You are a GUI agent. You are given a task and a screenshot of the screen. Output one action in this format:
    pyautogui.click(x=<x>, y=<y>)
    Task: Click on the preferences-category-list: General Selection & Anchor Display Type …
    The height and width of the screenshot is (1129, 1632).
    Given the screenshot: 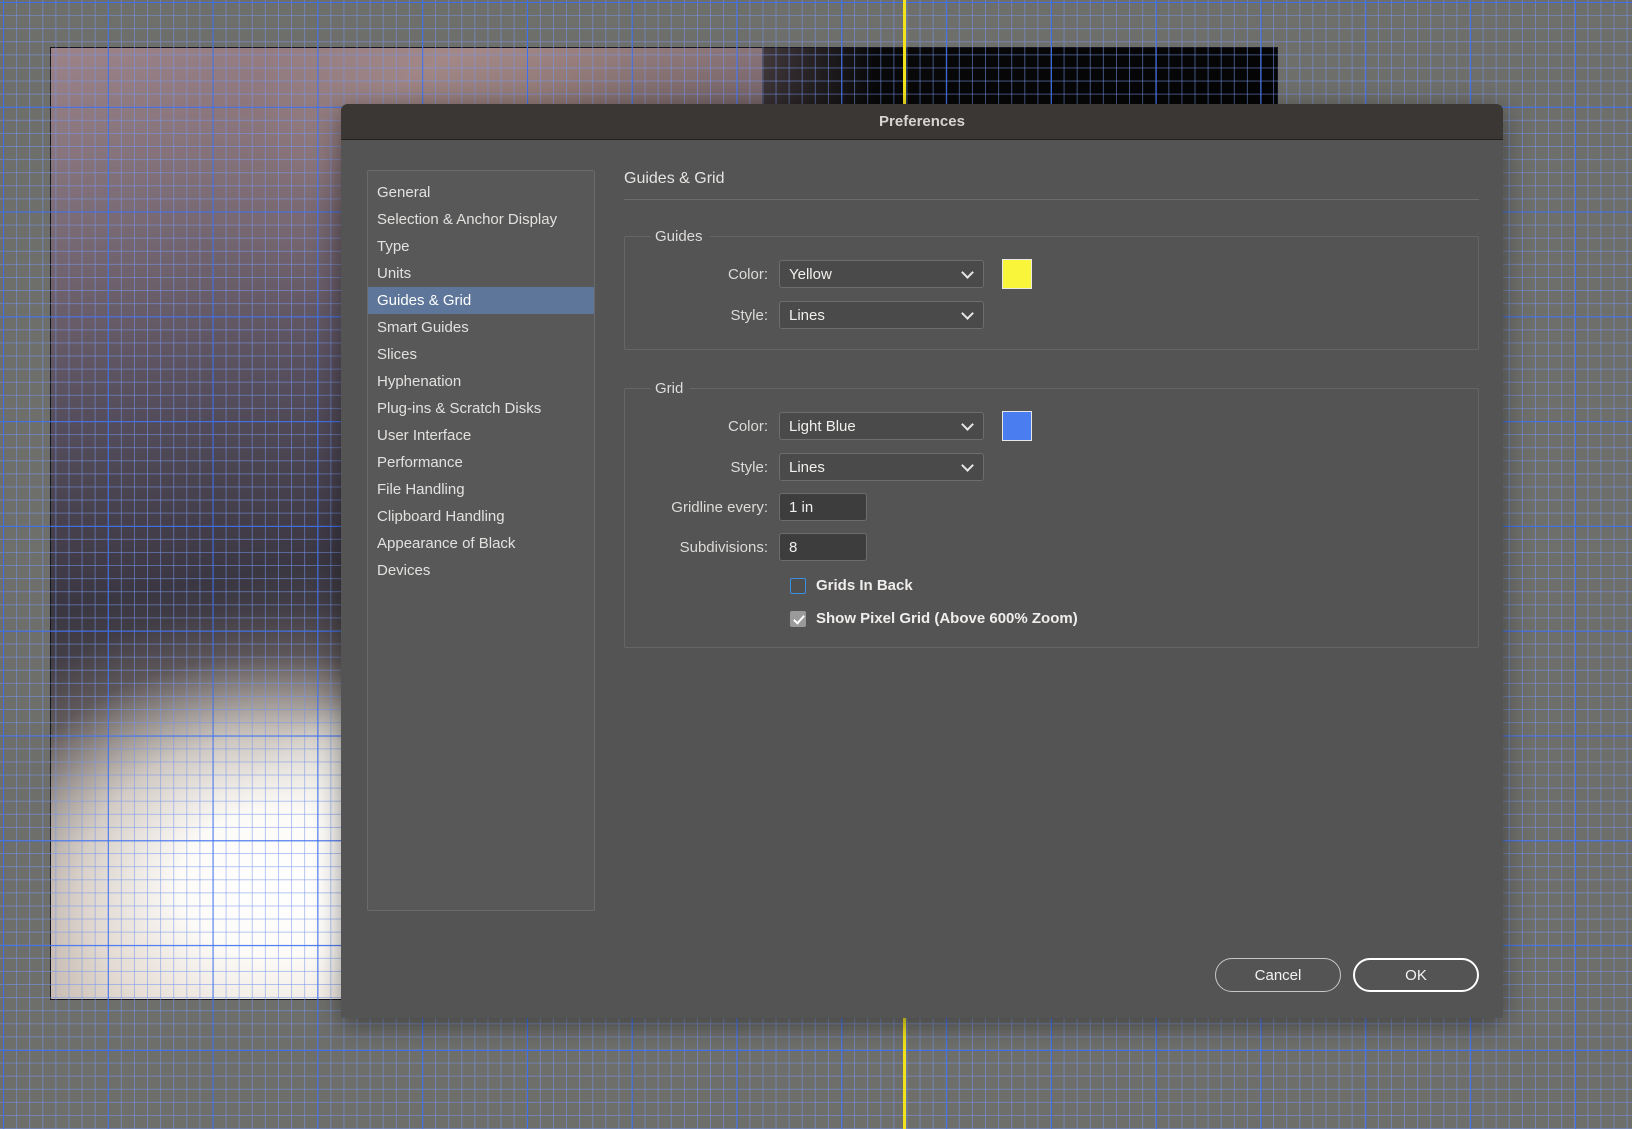 What is the action you would take?
    pyautogui.click(x=481, y=540)
    